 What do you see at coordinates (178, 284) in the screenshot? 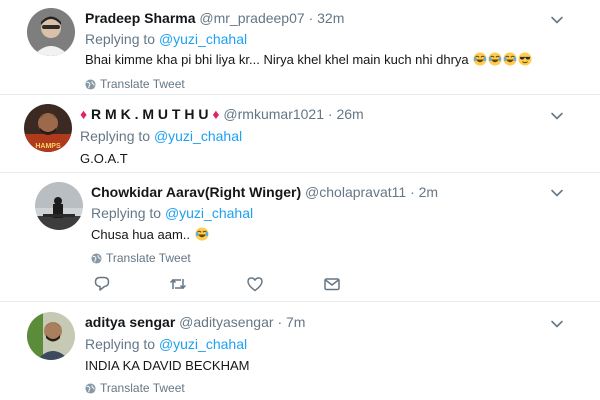
I see `retweet-icon` at bounding box center [178, 284].